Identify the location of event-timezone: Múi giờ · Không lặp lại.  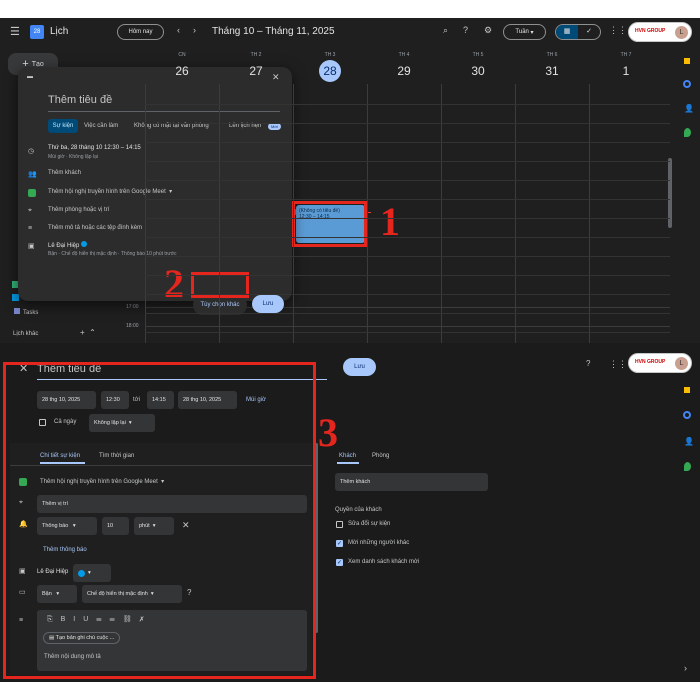
(73, 157).